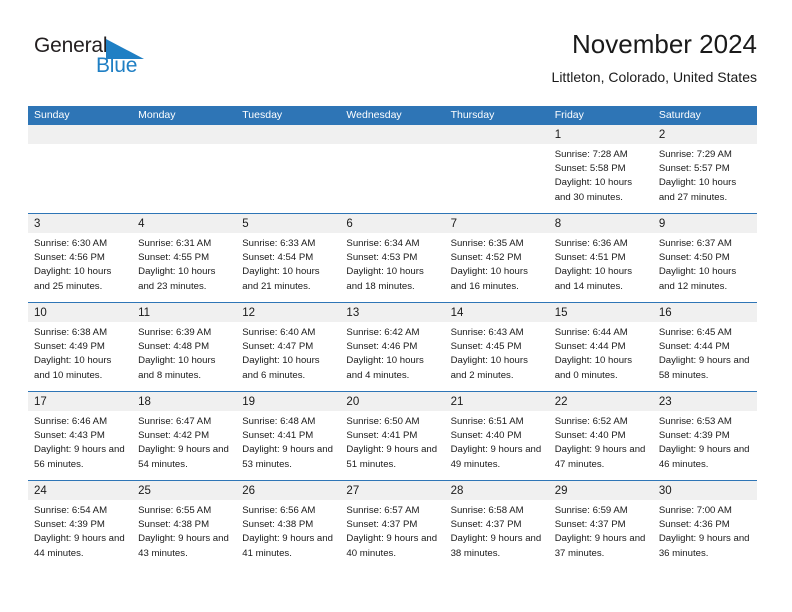 The width and height of the screenshot is (792, 612). I want to click on daylight-text: Daylight: 10 hours and 2 minutes., so click(489, 368).